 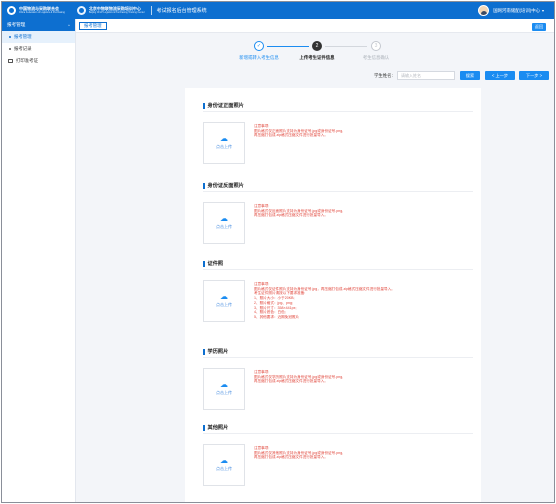 I want to click on step-label: 考生信息确认, so click(x=376, y=57).